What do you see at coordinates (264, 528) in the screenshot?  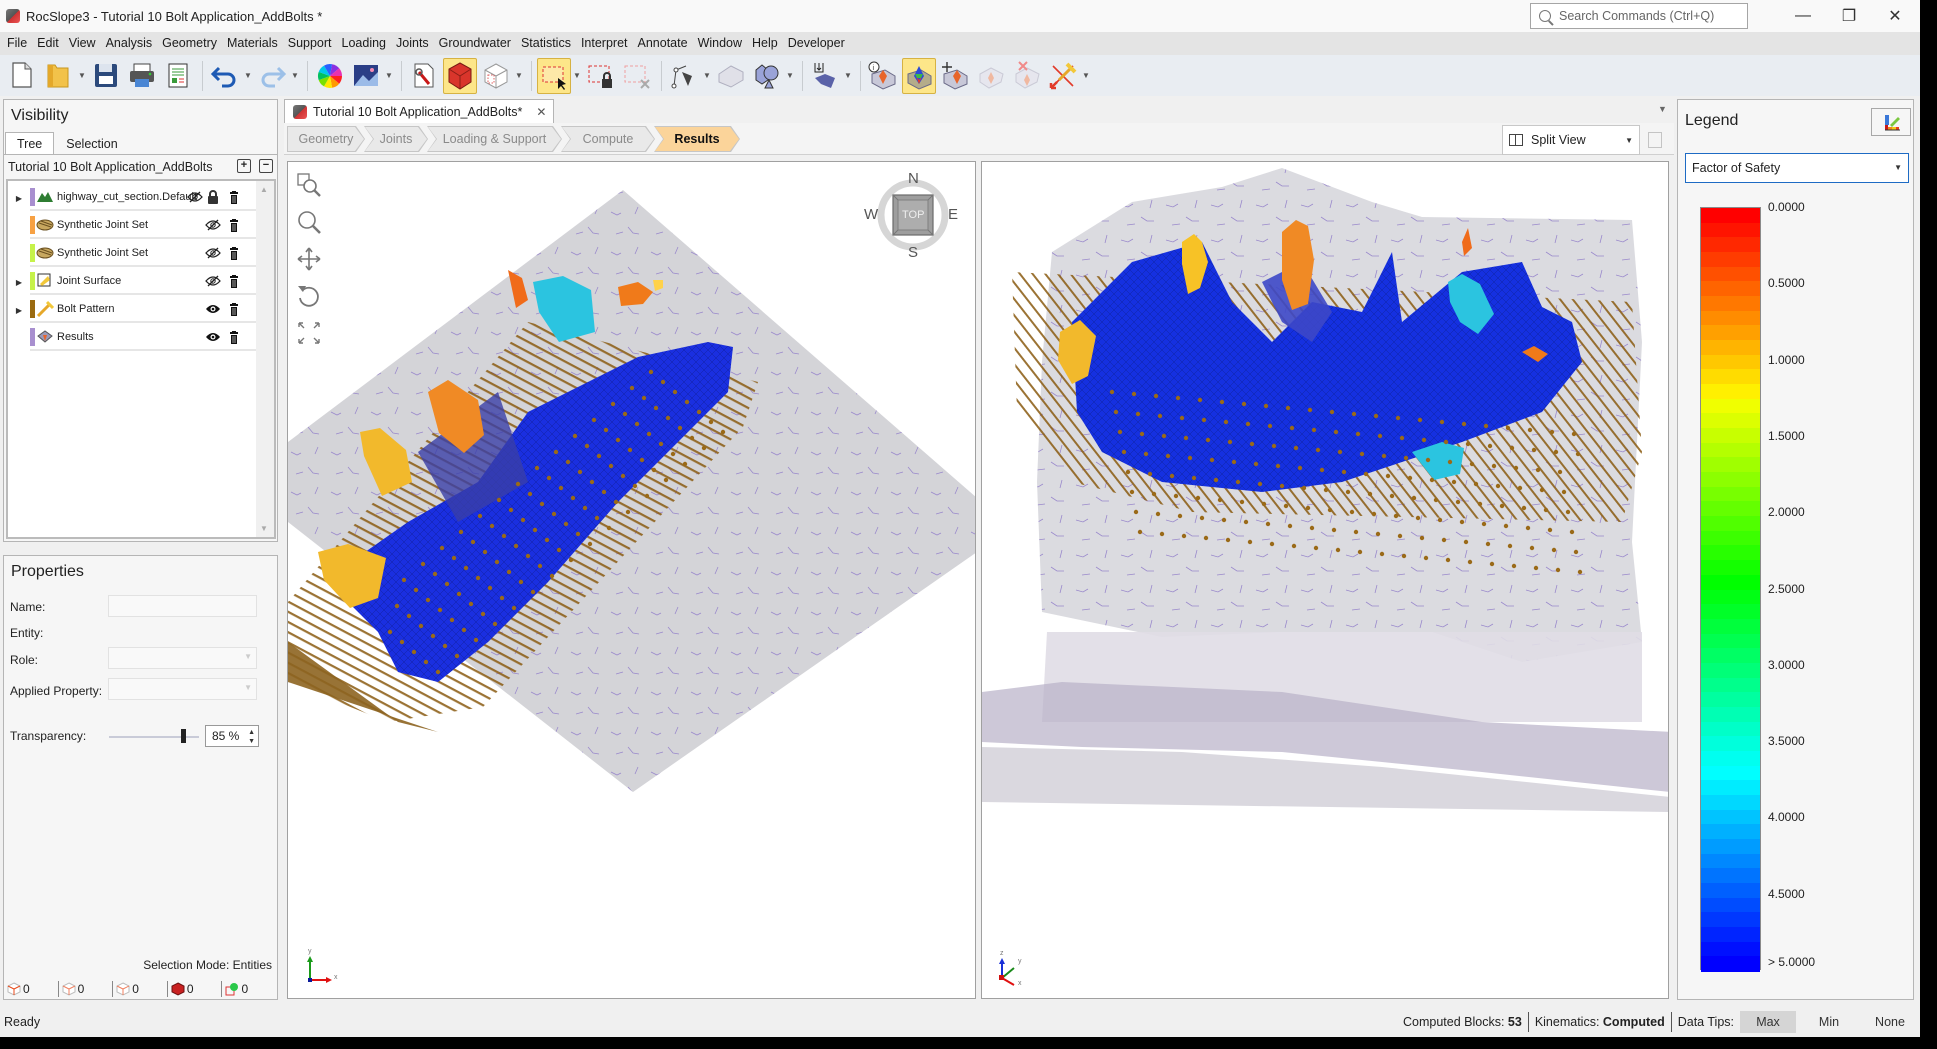 I see `scroll-down-icon: ▼` at bounding box center [264, 528].